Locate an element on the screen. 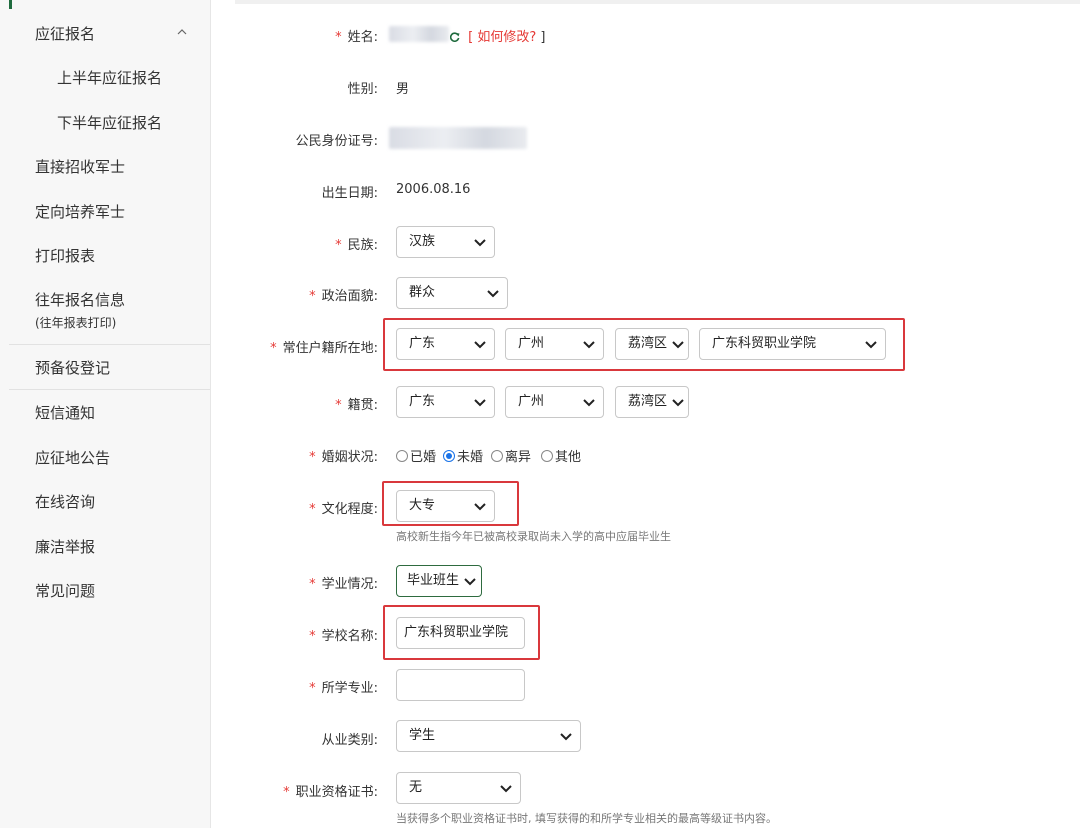 This screenshot has width=1080, height=828. study-status-select: 毕业班生 is located at coordinates (439, 581).